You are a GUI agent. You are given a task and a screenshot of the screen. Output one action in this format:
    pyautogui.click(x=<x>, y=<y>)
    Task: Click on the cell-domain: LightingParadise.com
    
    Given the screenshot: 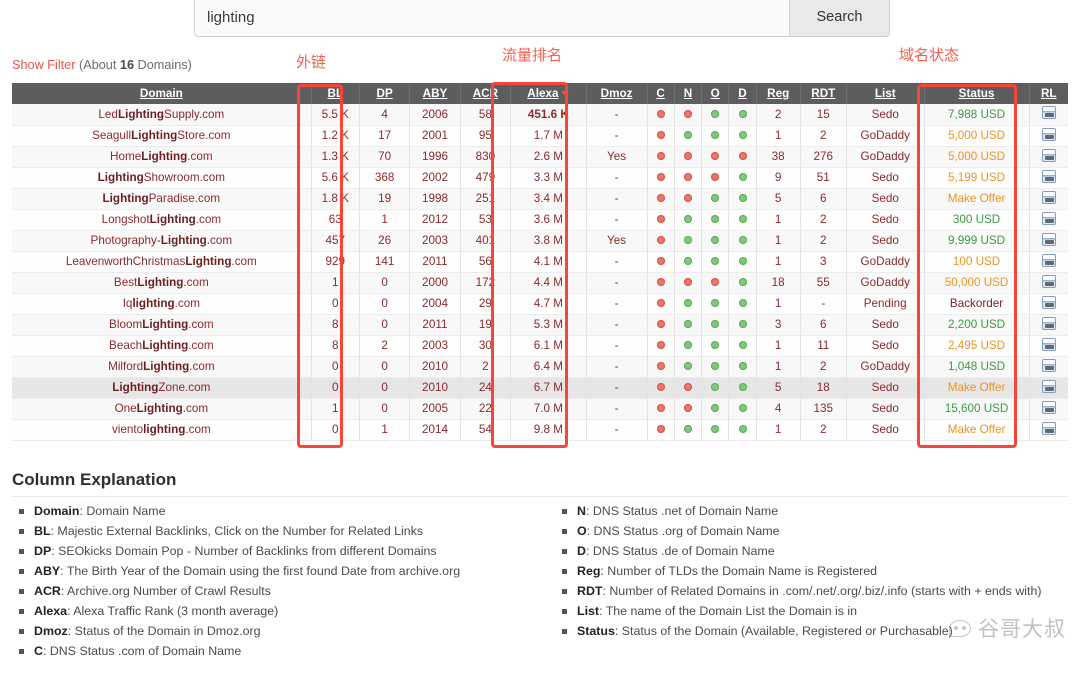 What is the action you would take?
    pyautogui.click(x=162, y=199)
    